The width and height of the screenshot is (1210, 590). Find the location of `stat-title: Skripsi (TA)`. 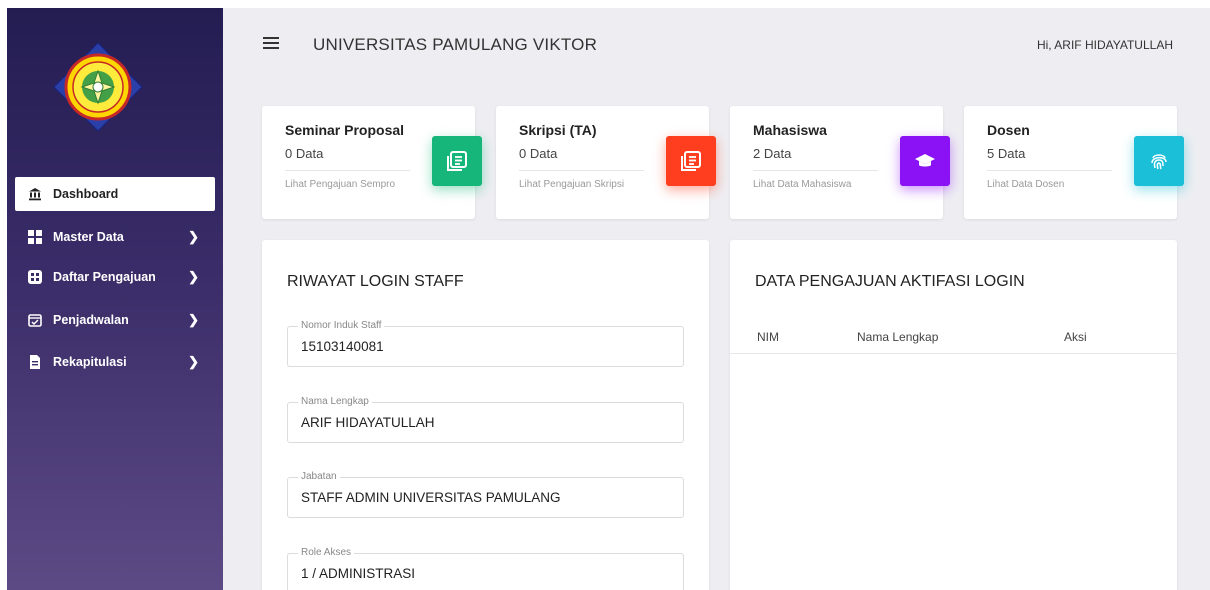

stat-title: Skripsi (TA) is located at coordinates (558, 130).